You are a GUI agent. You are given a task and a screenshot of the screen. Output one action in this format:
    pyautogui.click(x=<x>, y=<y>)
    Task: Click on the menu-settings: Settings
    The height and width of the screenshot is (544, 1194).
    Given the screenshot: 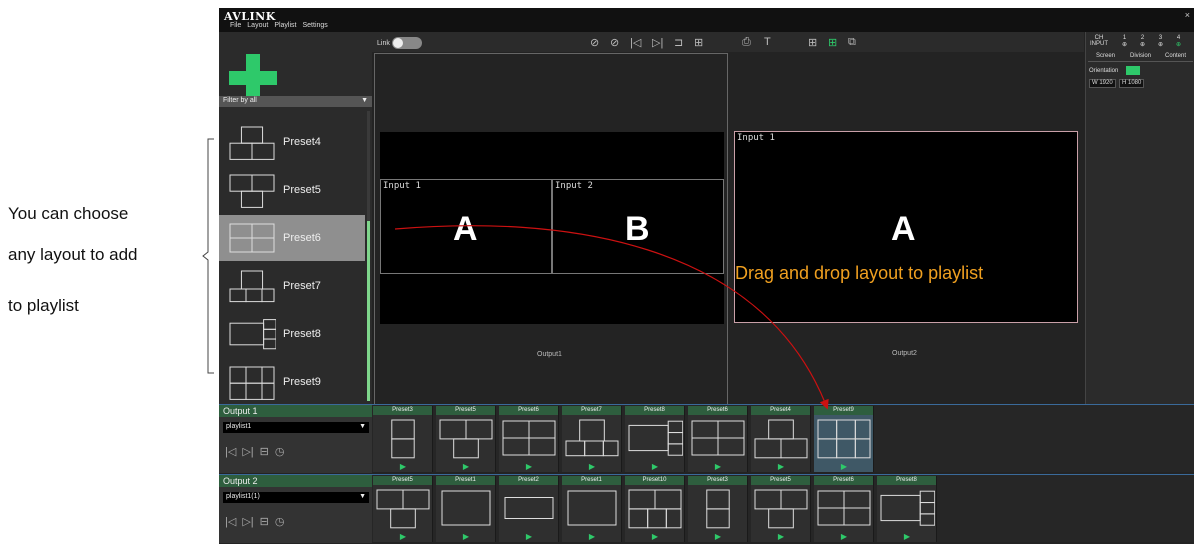 What is the action you would take?
    pyautogui.click(x=315, y=25)
    